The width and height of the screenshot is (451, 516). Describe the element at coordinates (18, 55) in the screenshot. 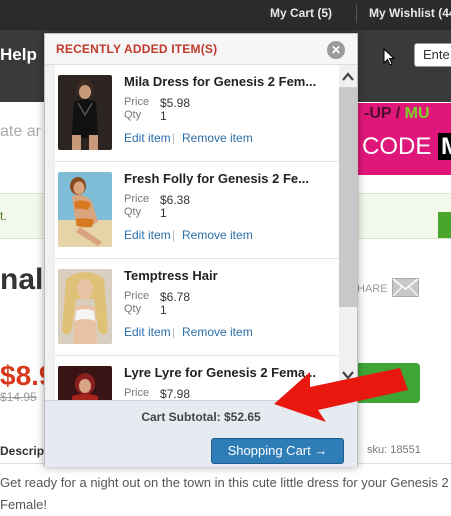

I see `help-menu: Help` at that location.